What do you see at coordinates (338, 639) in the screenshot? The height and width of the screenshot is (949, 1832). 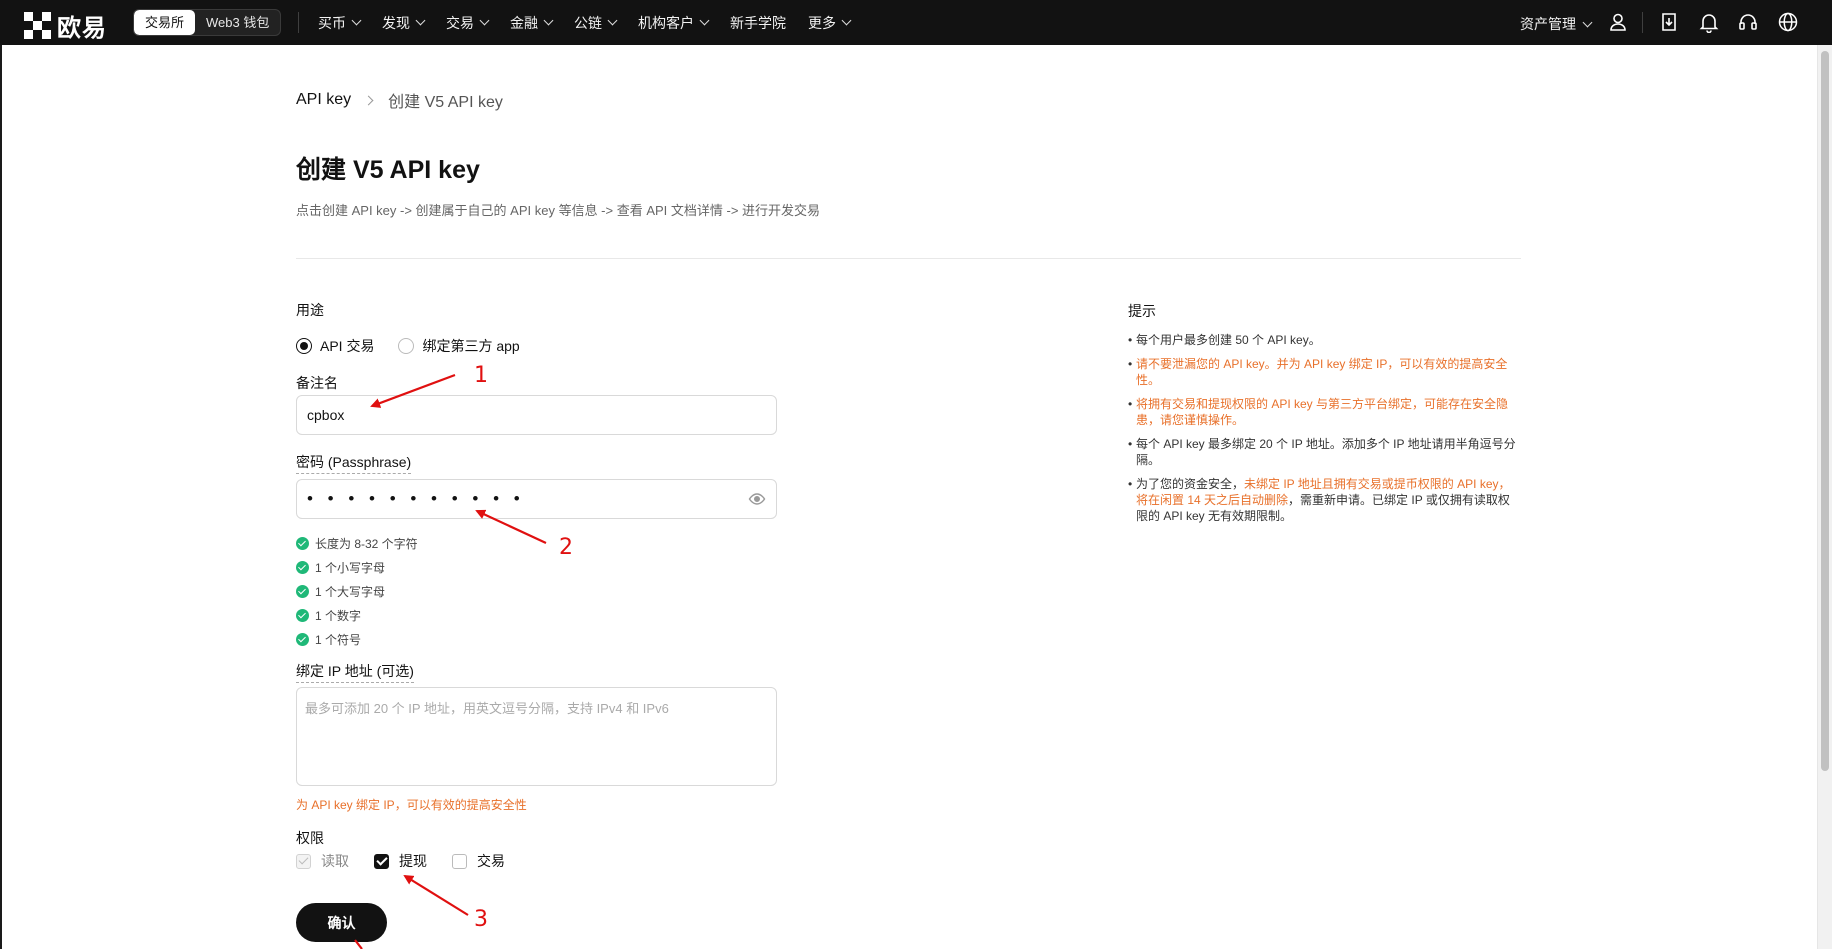 I see `password-rule-text: 1 个符号` at bounding box center [338, 639].